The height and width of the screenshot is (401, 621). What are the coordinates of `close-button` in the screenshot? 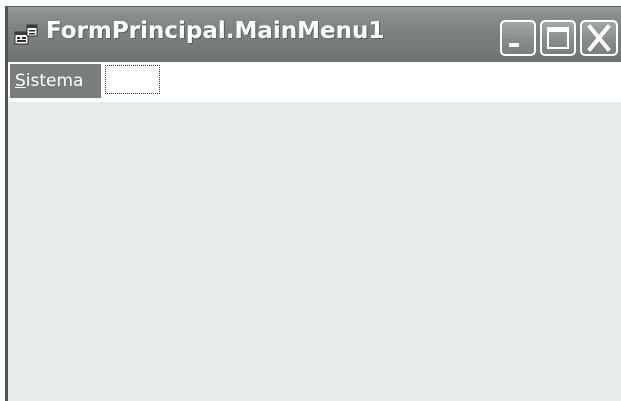 It's located at (599, 38).